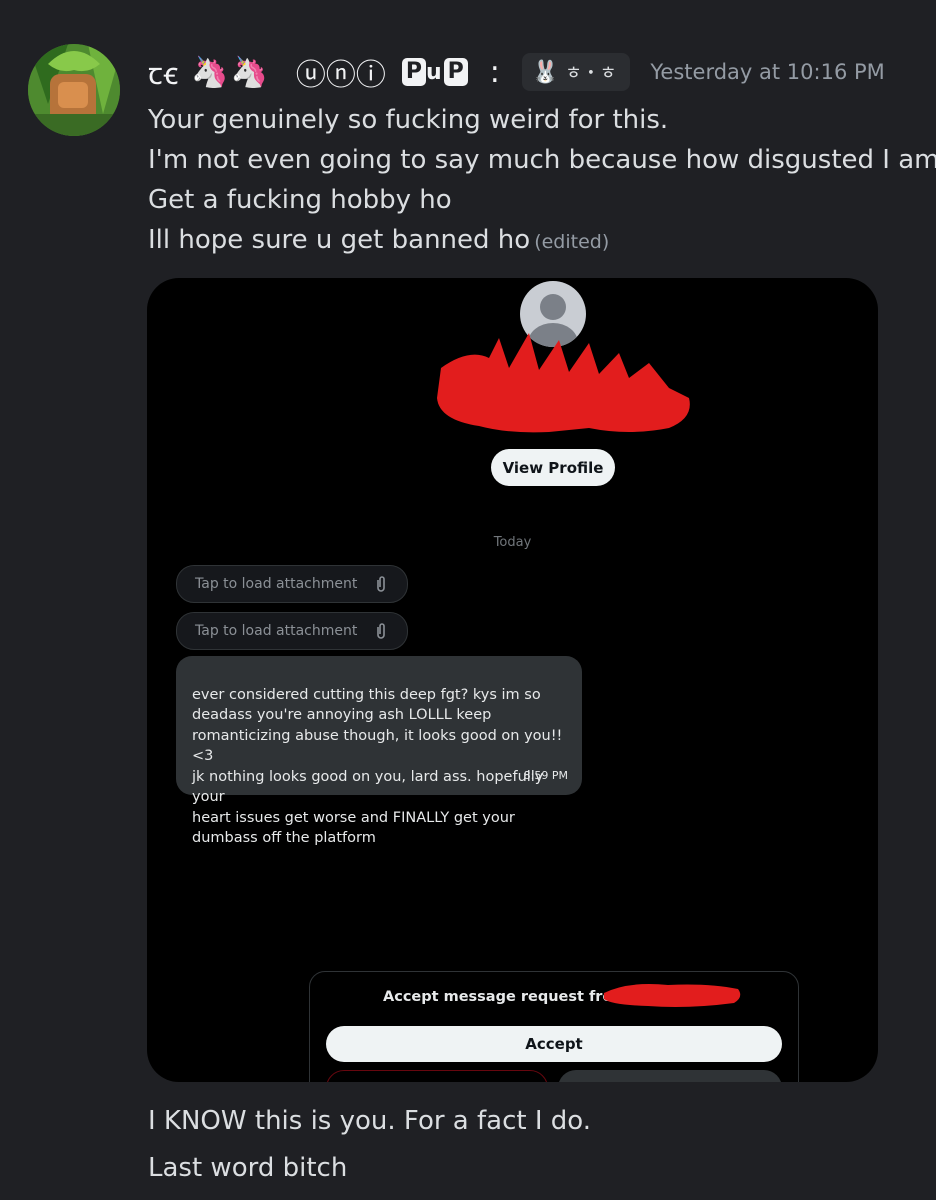 This screenshot has height=1200, width=936. What do you see at coordinates (369, 1121) in the screenshot?
I see `message-line: I KNOW this is you. For a fact I do.` at bounding box center [369, 1121].